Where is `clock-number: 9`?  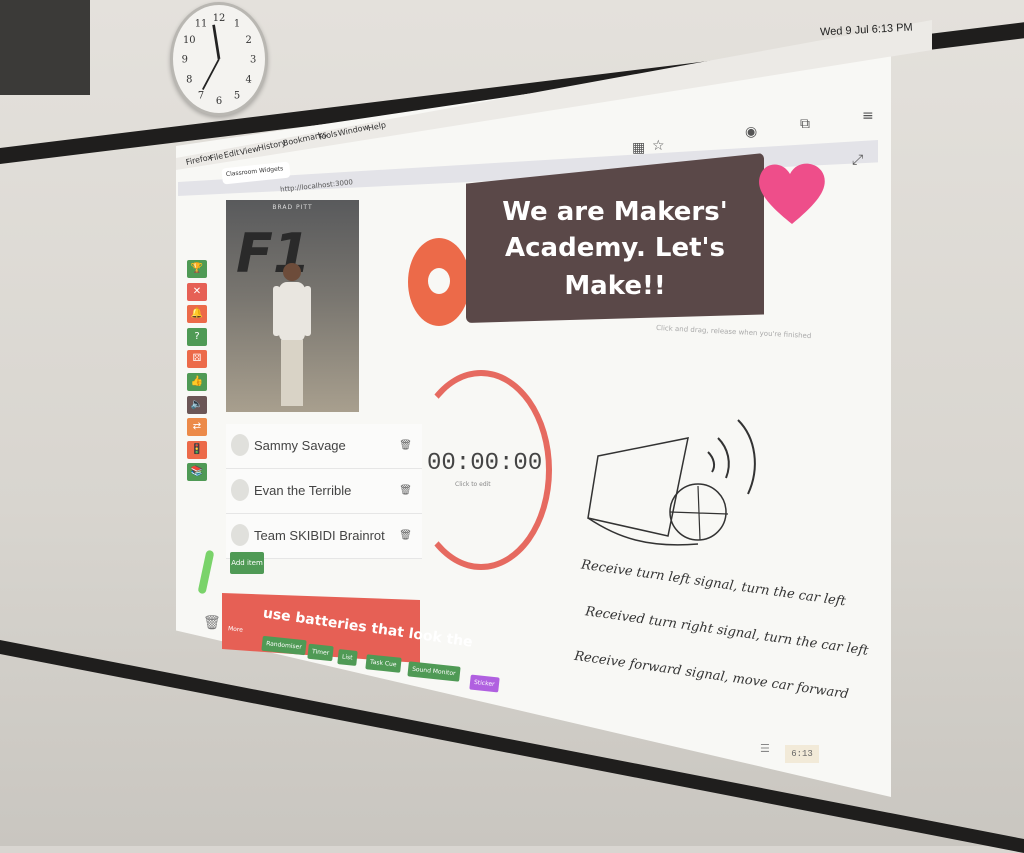
clock-number: 9 is located at coordinates (185, 60).